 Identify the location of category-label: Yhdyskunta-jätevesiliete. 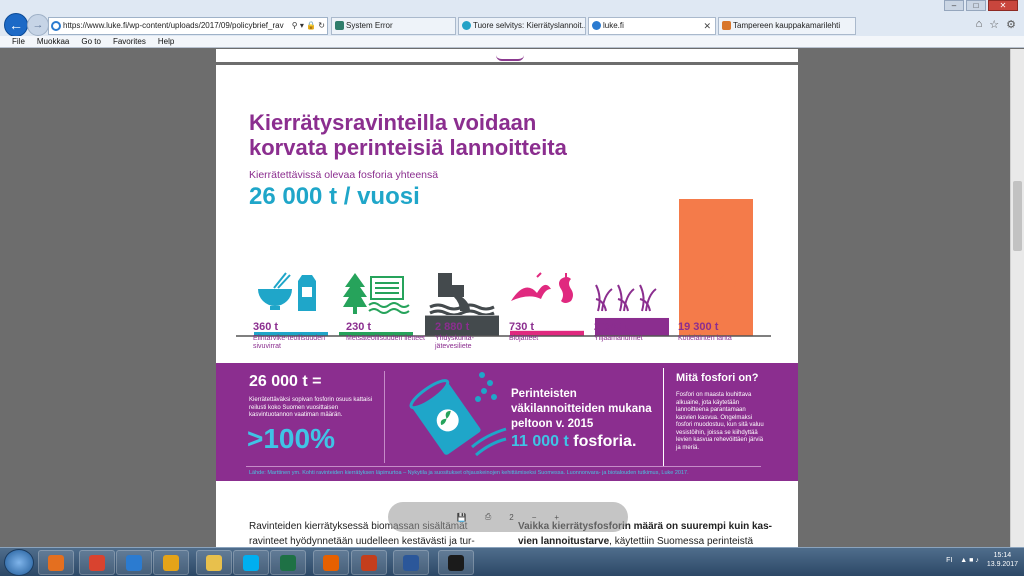
(454, 342).